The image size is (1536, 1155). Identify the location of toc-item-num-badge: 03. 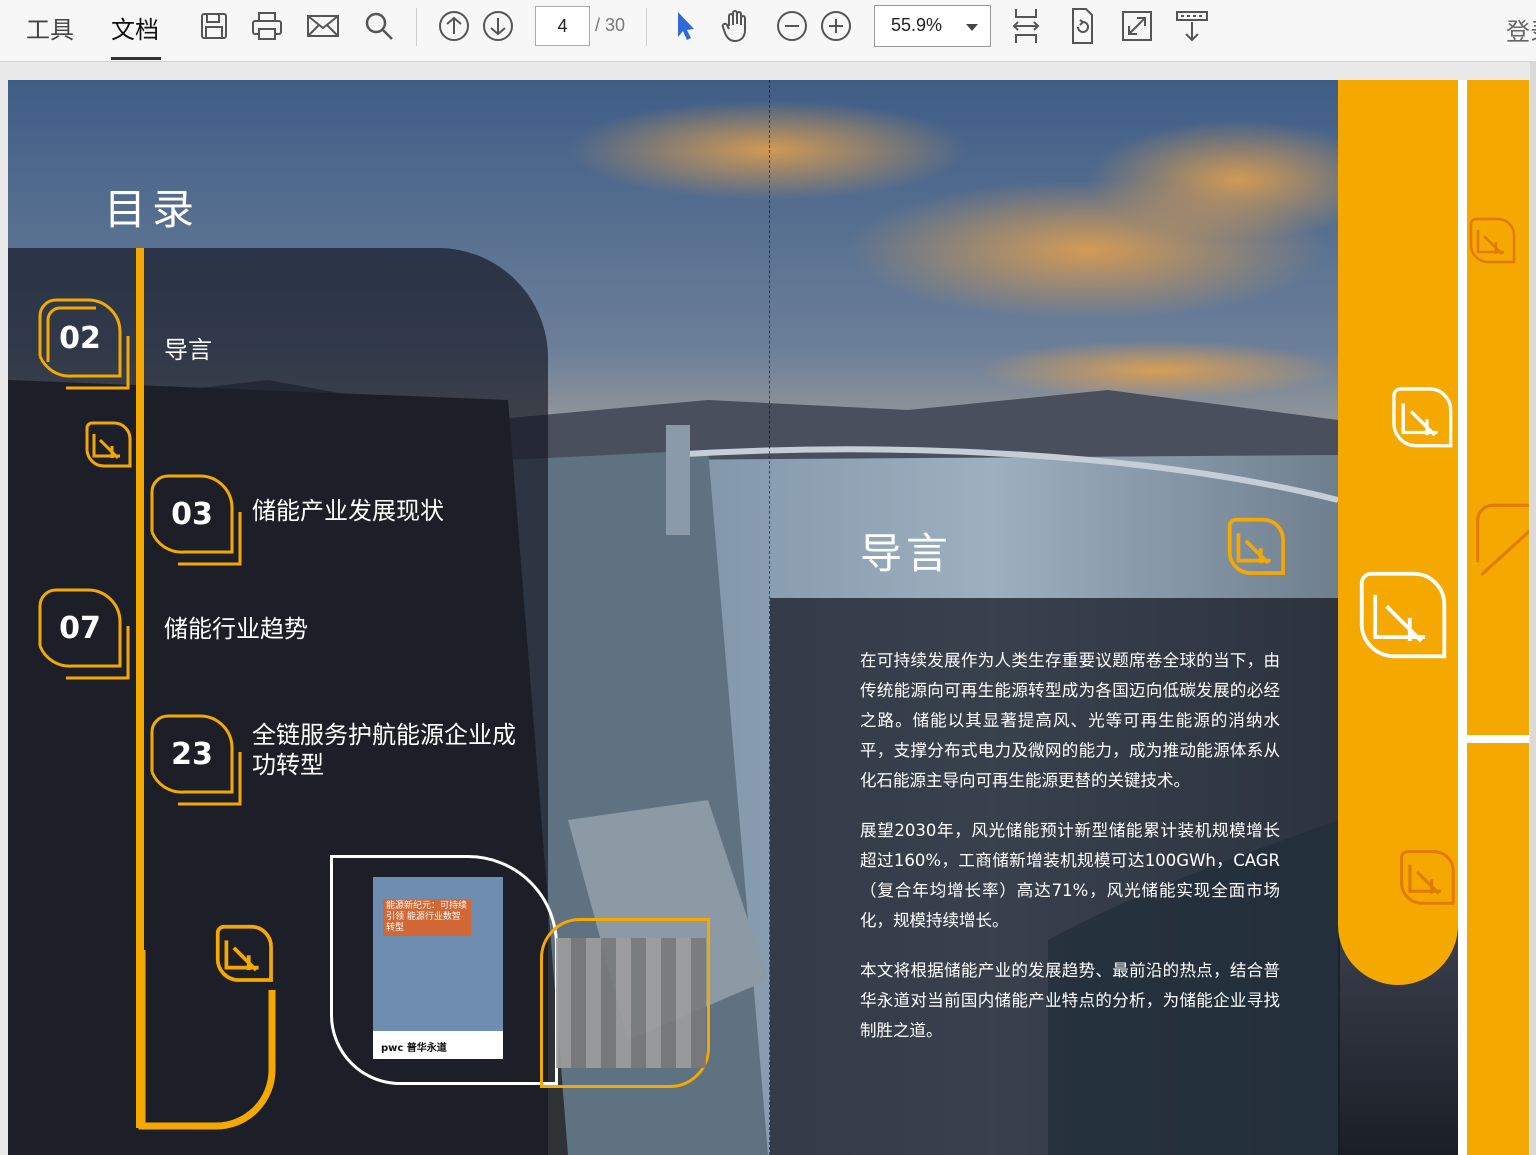
(196, 519).